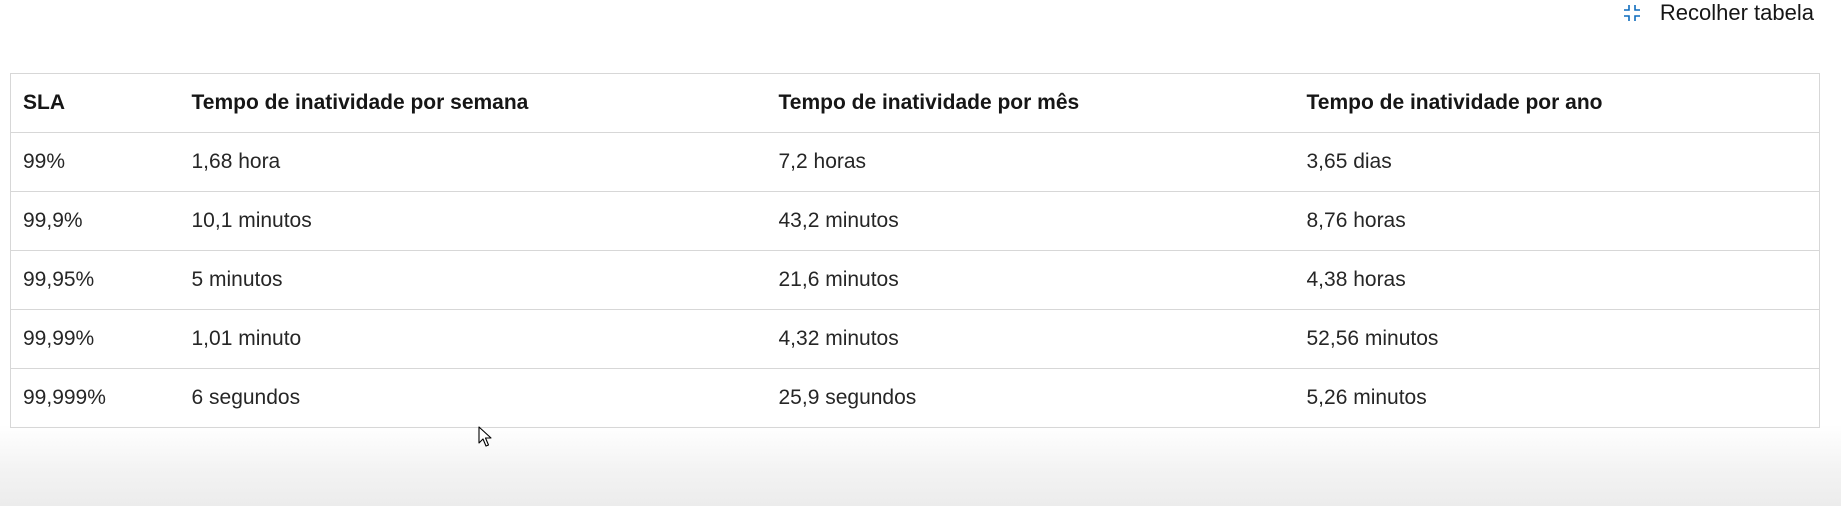 This screenshot has width=1841, height=506. What do you see at coordinates (1557, 398) in the screenshot?
I see `cell-year: 5,26 minutos` at bounding box center [1557, 398].